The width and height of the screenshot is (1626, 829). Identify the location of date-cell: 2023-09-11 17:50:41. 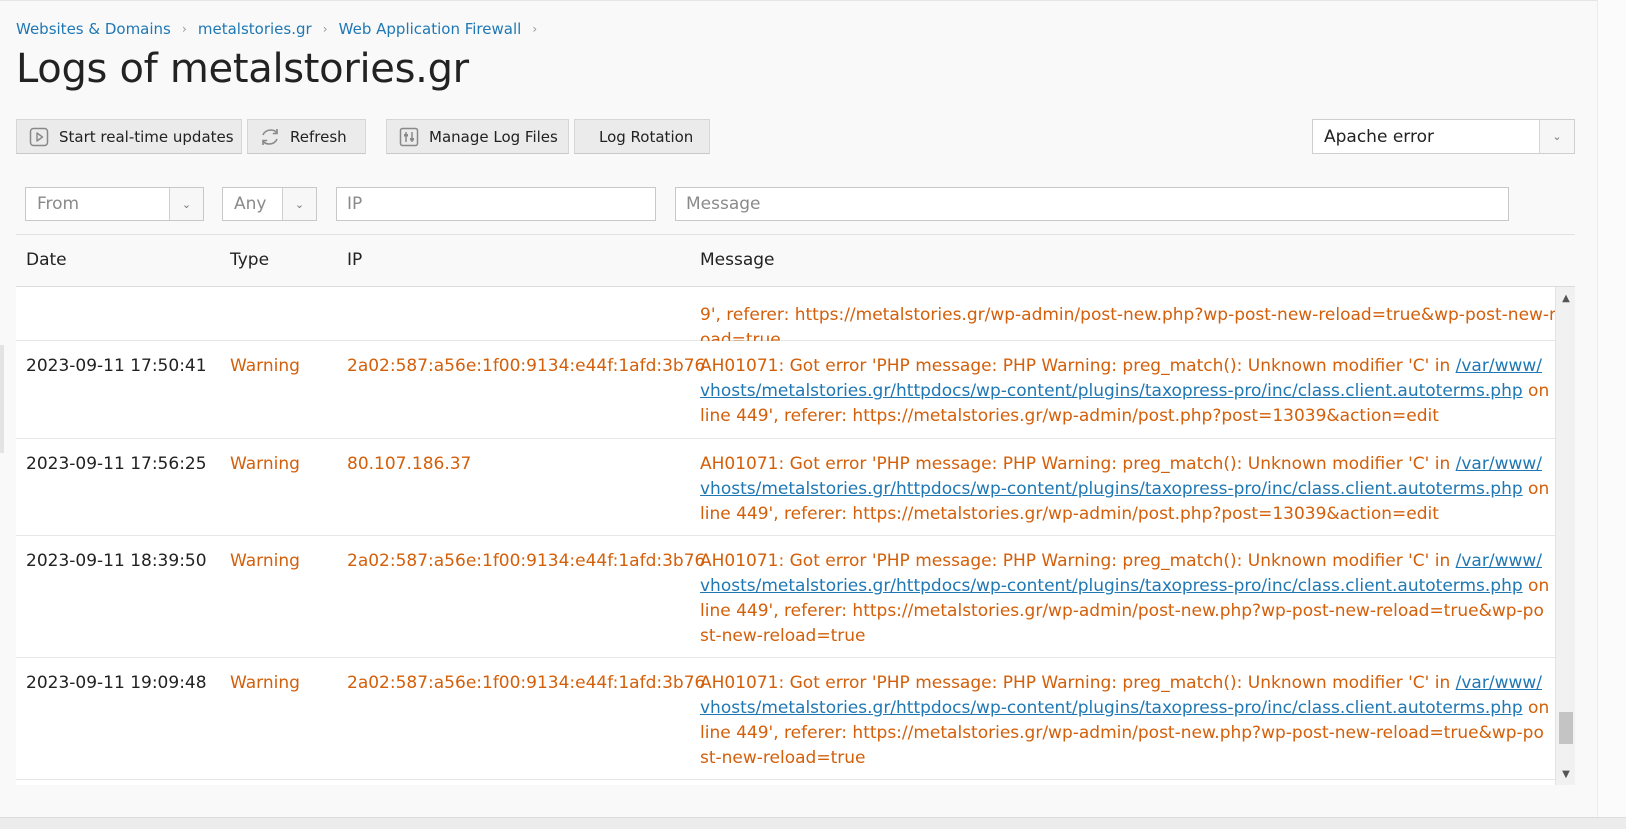
(116, 366).